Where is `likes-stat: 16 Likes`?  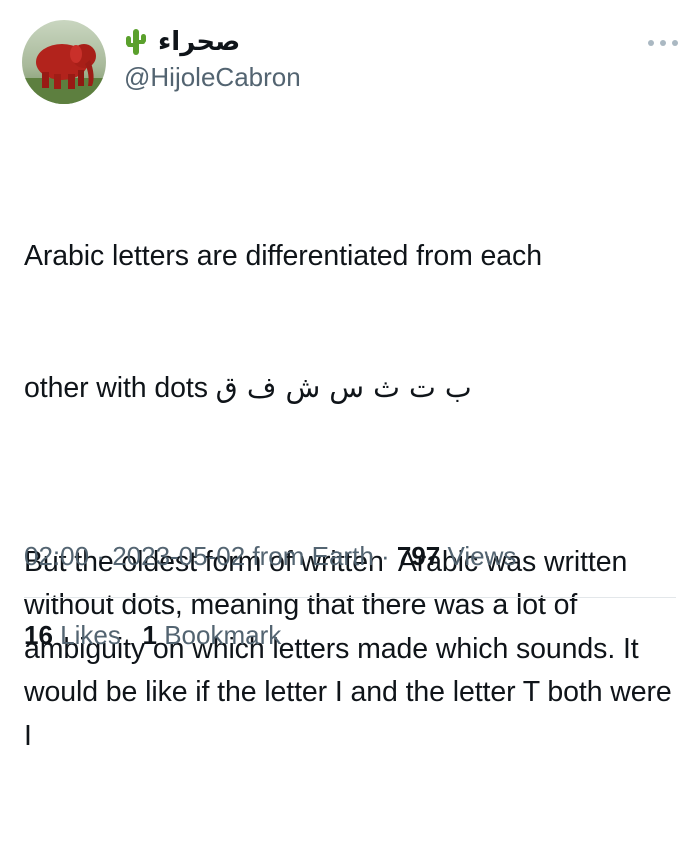
likes-stat: 16 Likes is located at coordinates (72, 635).